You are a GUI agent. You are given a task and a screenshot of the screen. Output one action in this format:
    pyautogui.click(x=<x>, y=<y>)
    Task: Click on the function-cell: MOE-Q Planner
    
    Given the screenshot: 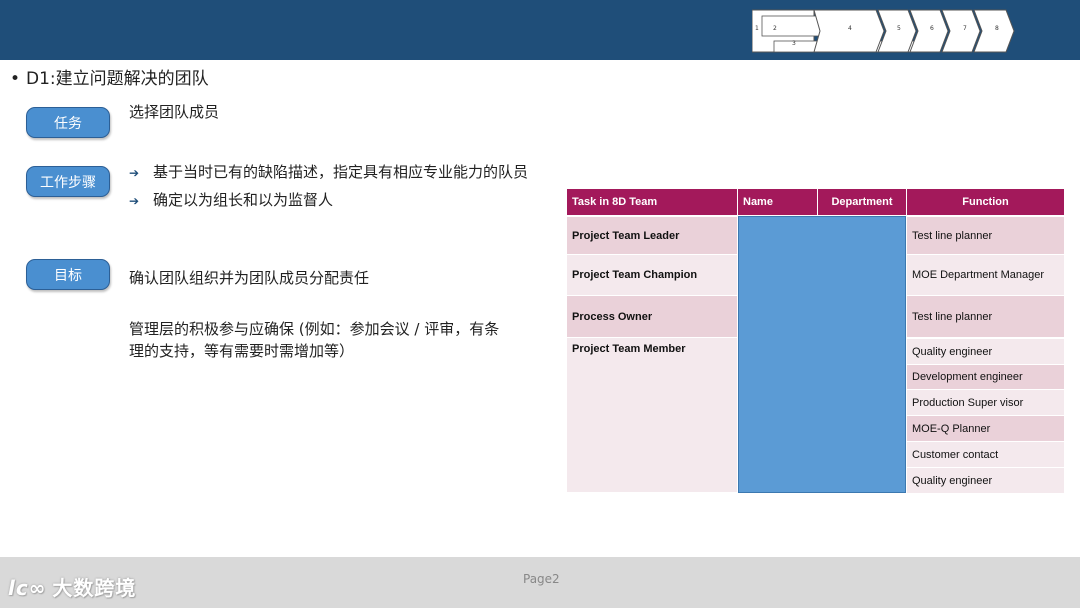 What is the action you would take?
    pyautogui.click(x=985, y=428)
    